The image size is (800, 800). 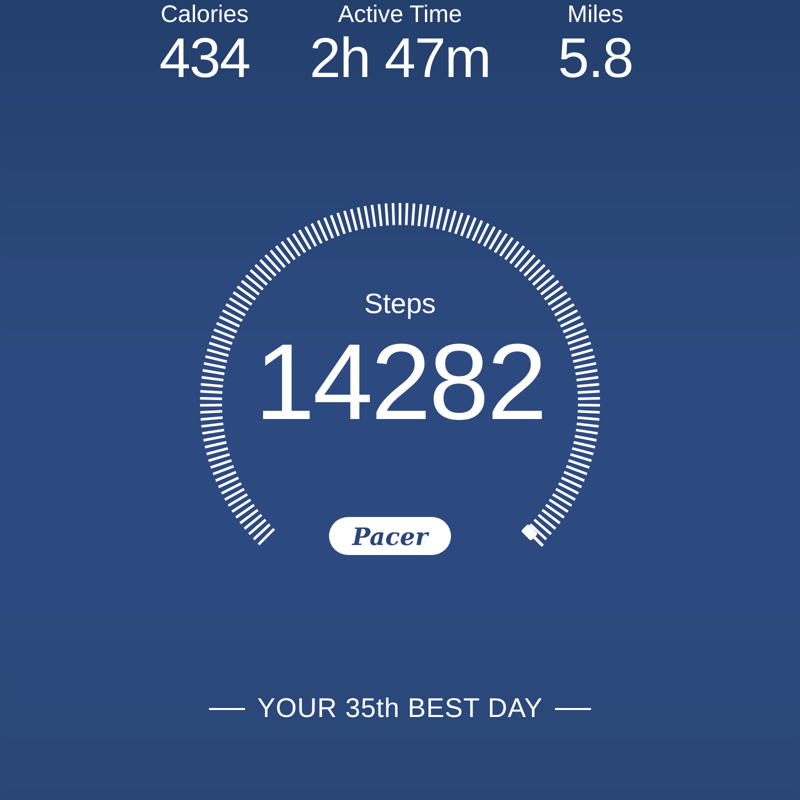 What do you see at coordinates (400, 58) in the screenshot?
I see `stat-value: 2h 47m` at bounding box center [400, 58].